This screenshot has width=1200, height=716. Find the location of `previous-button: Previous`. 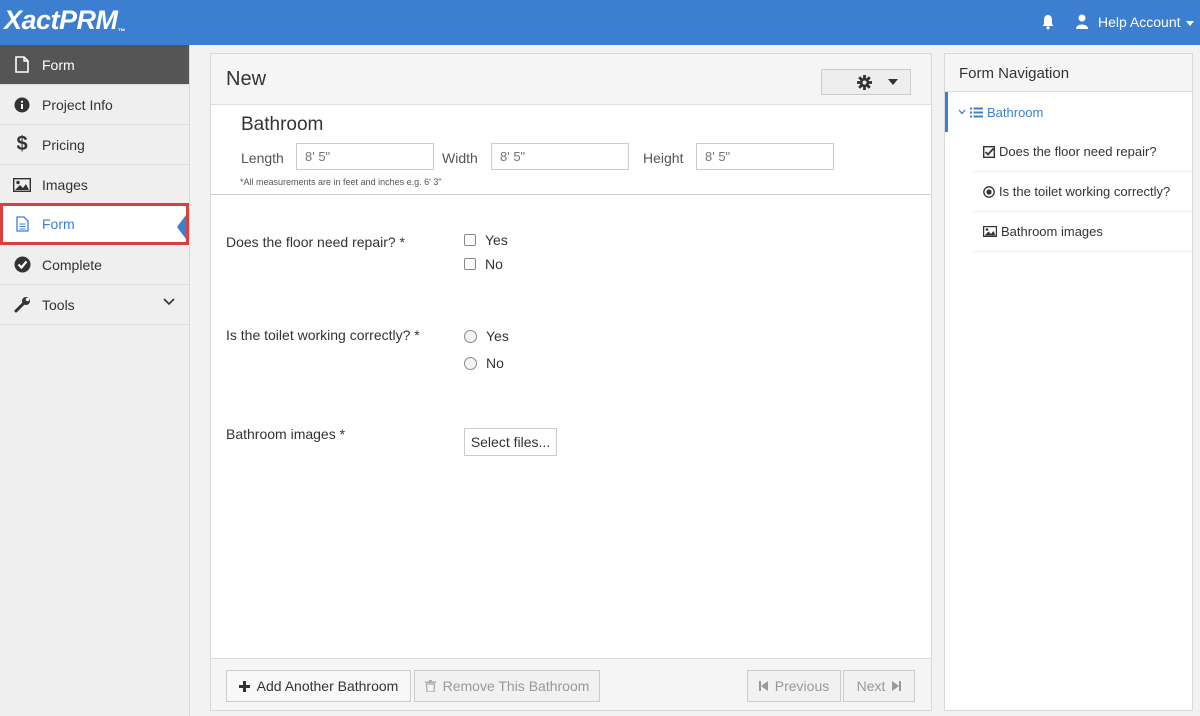

previous-button: Previous is located at coordinates (794, 686).